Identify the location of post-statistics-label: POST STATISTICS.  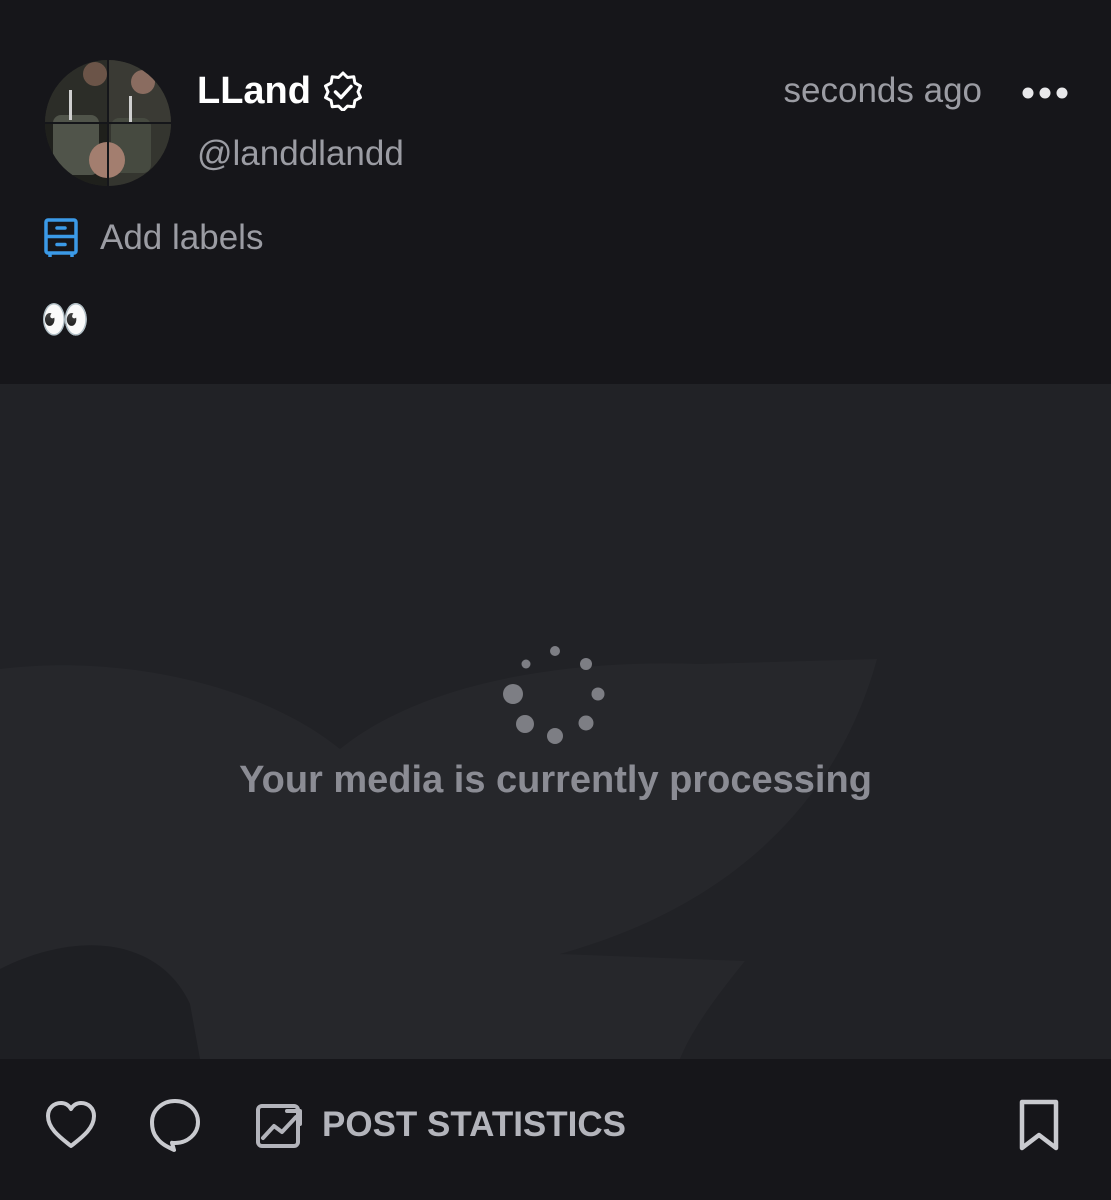
(474, 1124).